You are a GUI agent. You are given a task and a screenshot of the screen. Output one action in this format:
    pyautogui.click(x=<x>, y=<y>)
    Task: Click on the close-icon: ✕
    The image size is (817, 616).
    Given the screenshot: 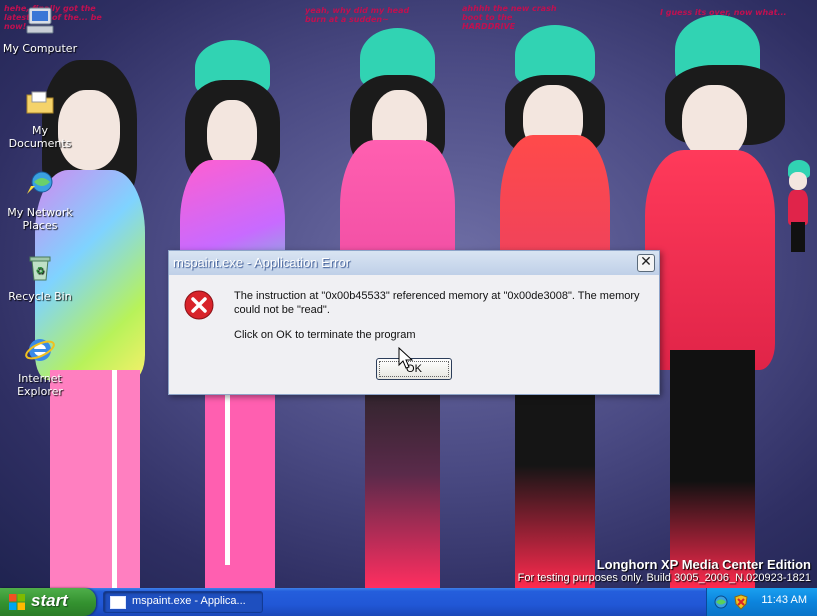 What is the action you would take?
    pyautogui.click(x=646, y=262)
    